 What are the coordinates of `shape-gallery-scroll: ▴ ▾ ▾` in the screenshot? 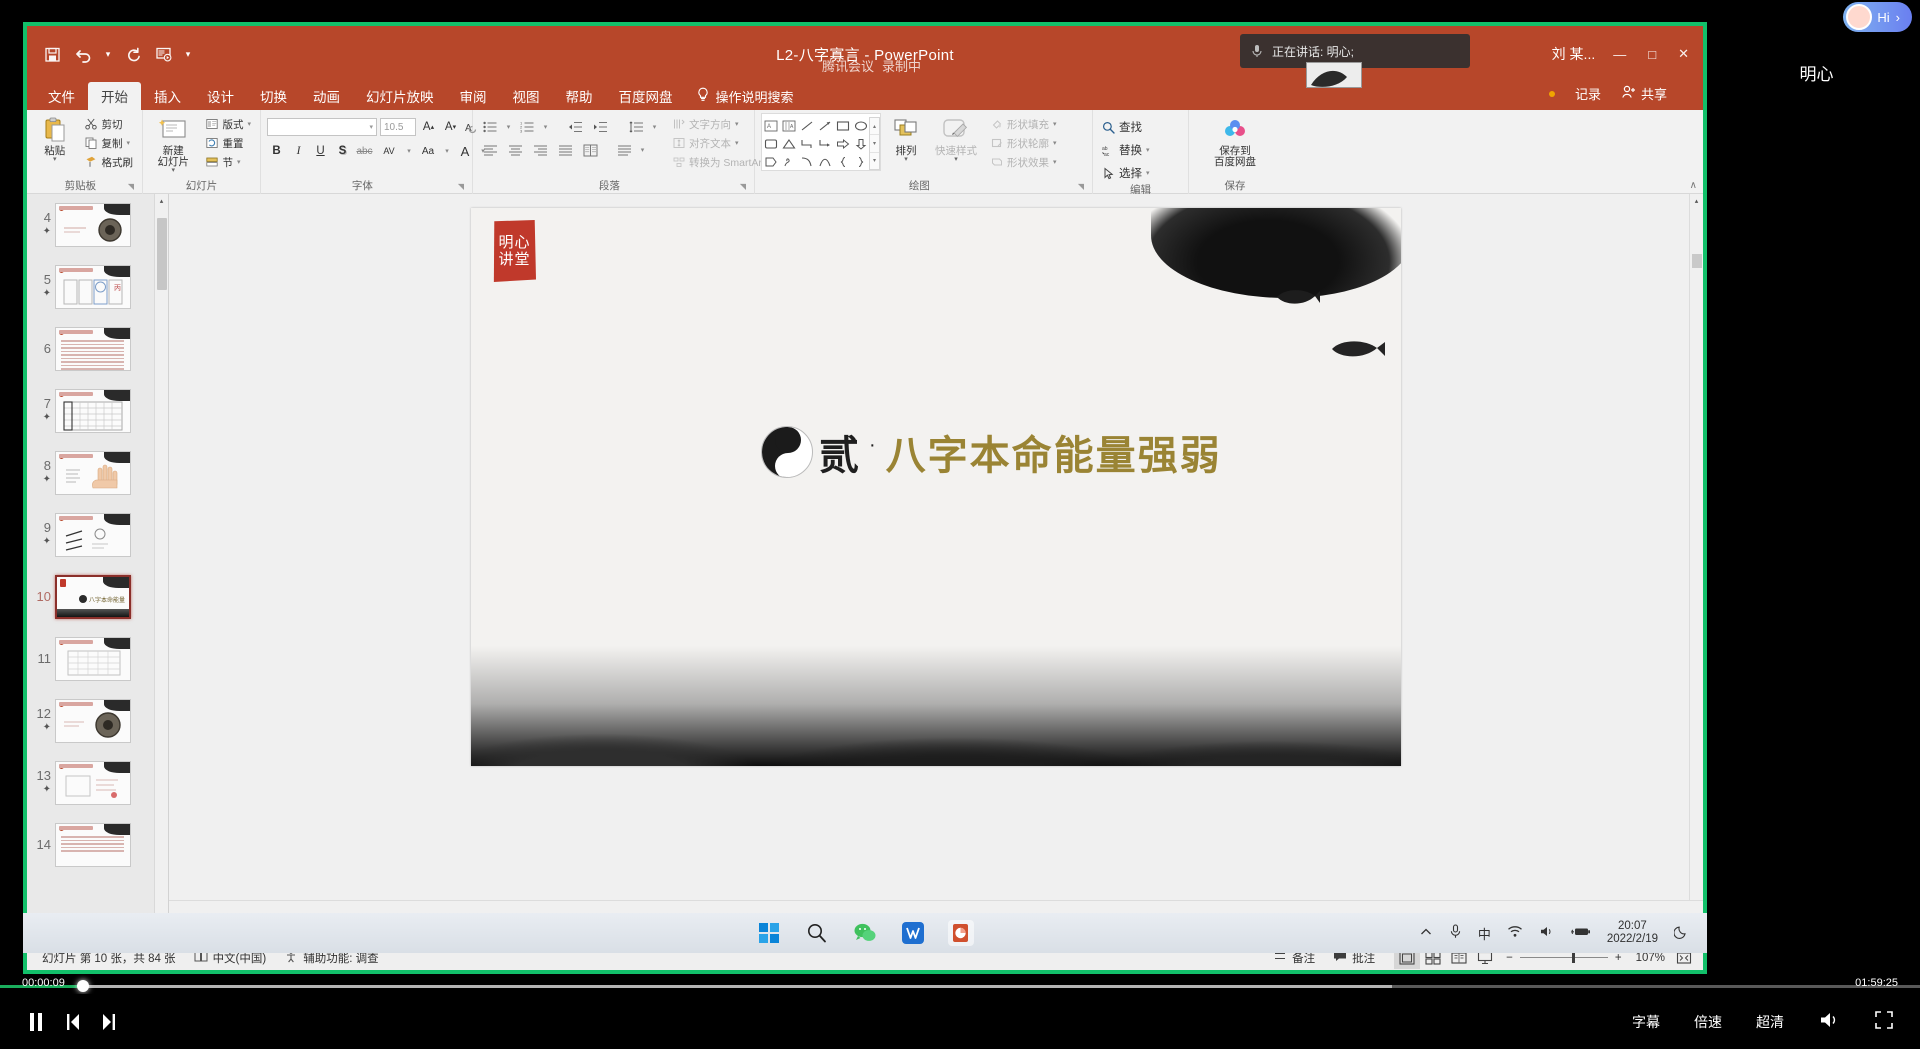 It's located at (874, 143).